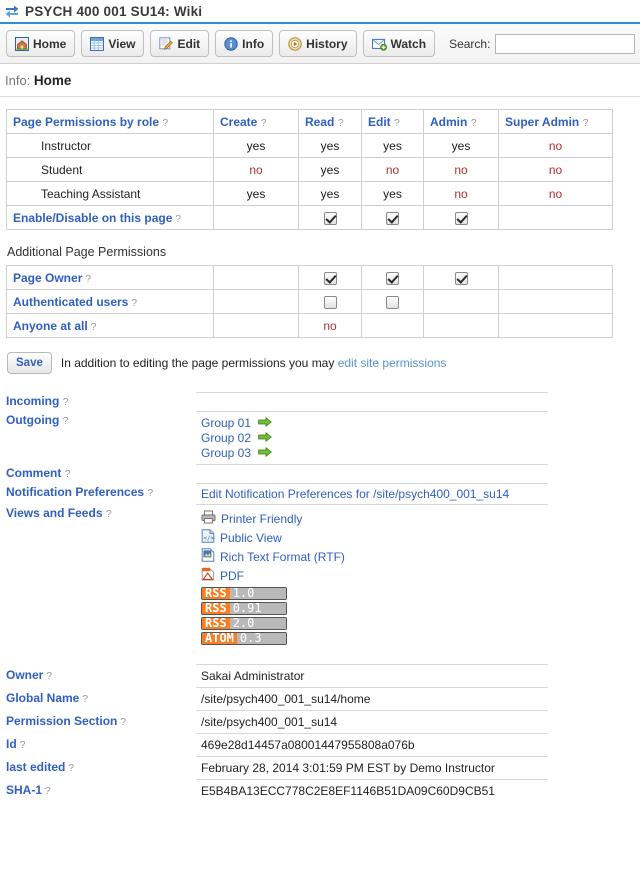  Describe the element at coordinates (372, 721) in the screenshot. I see `metadata-value: /site/psych400_001_su14` at that location.